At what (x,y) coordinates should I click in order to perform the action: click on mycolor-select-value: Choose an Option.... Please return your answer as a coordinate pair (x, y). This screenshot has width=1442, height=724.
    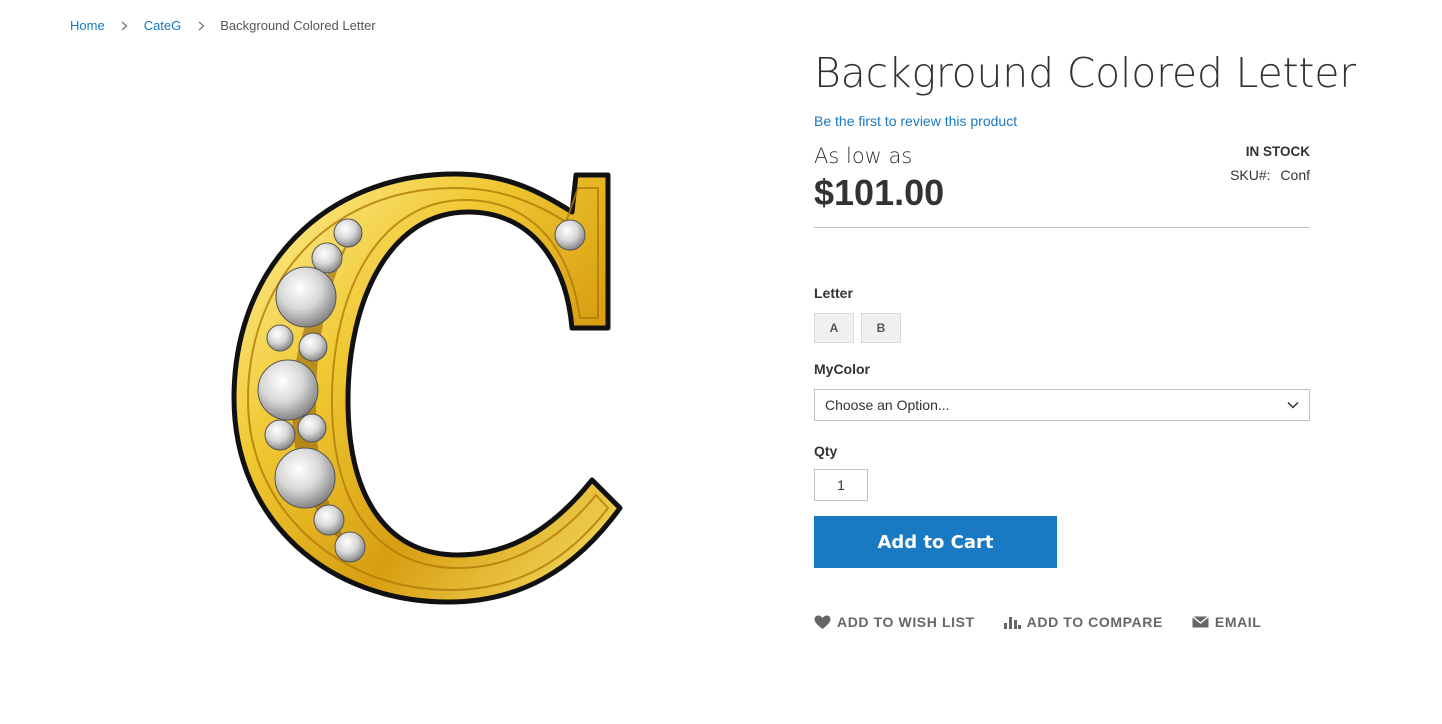
    Looking at the image, I should click on (887, 405).